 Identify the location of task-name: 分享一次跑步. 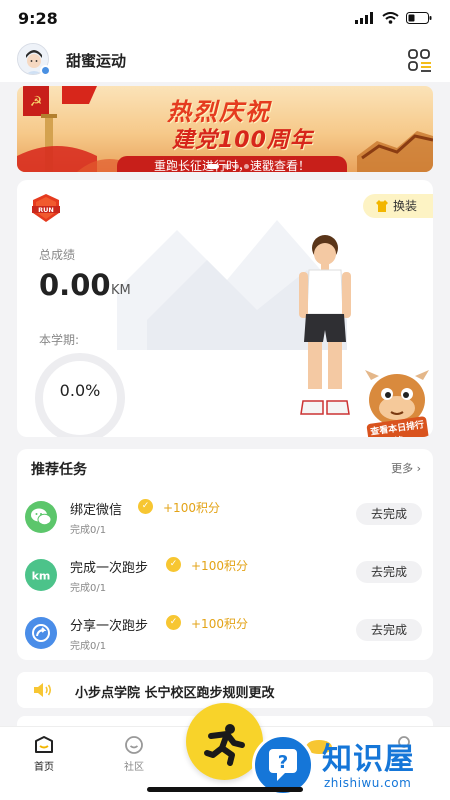
(109, 626).